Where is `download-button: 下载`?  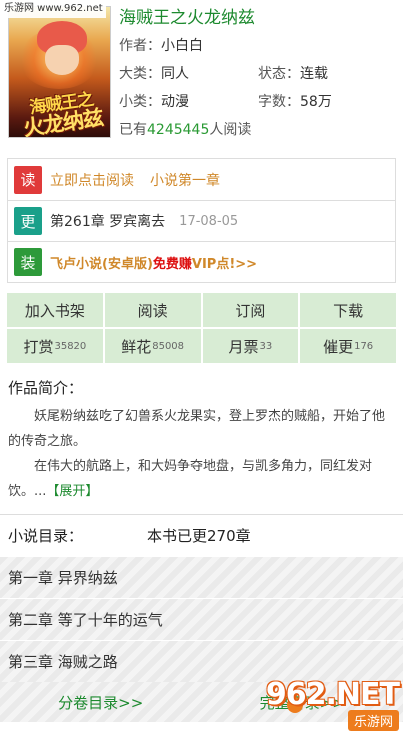
download-button: 下载 is located at coordinates (348, 310).